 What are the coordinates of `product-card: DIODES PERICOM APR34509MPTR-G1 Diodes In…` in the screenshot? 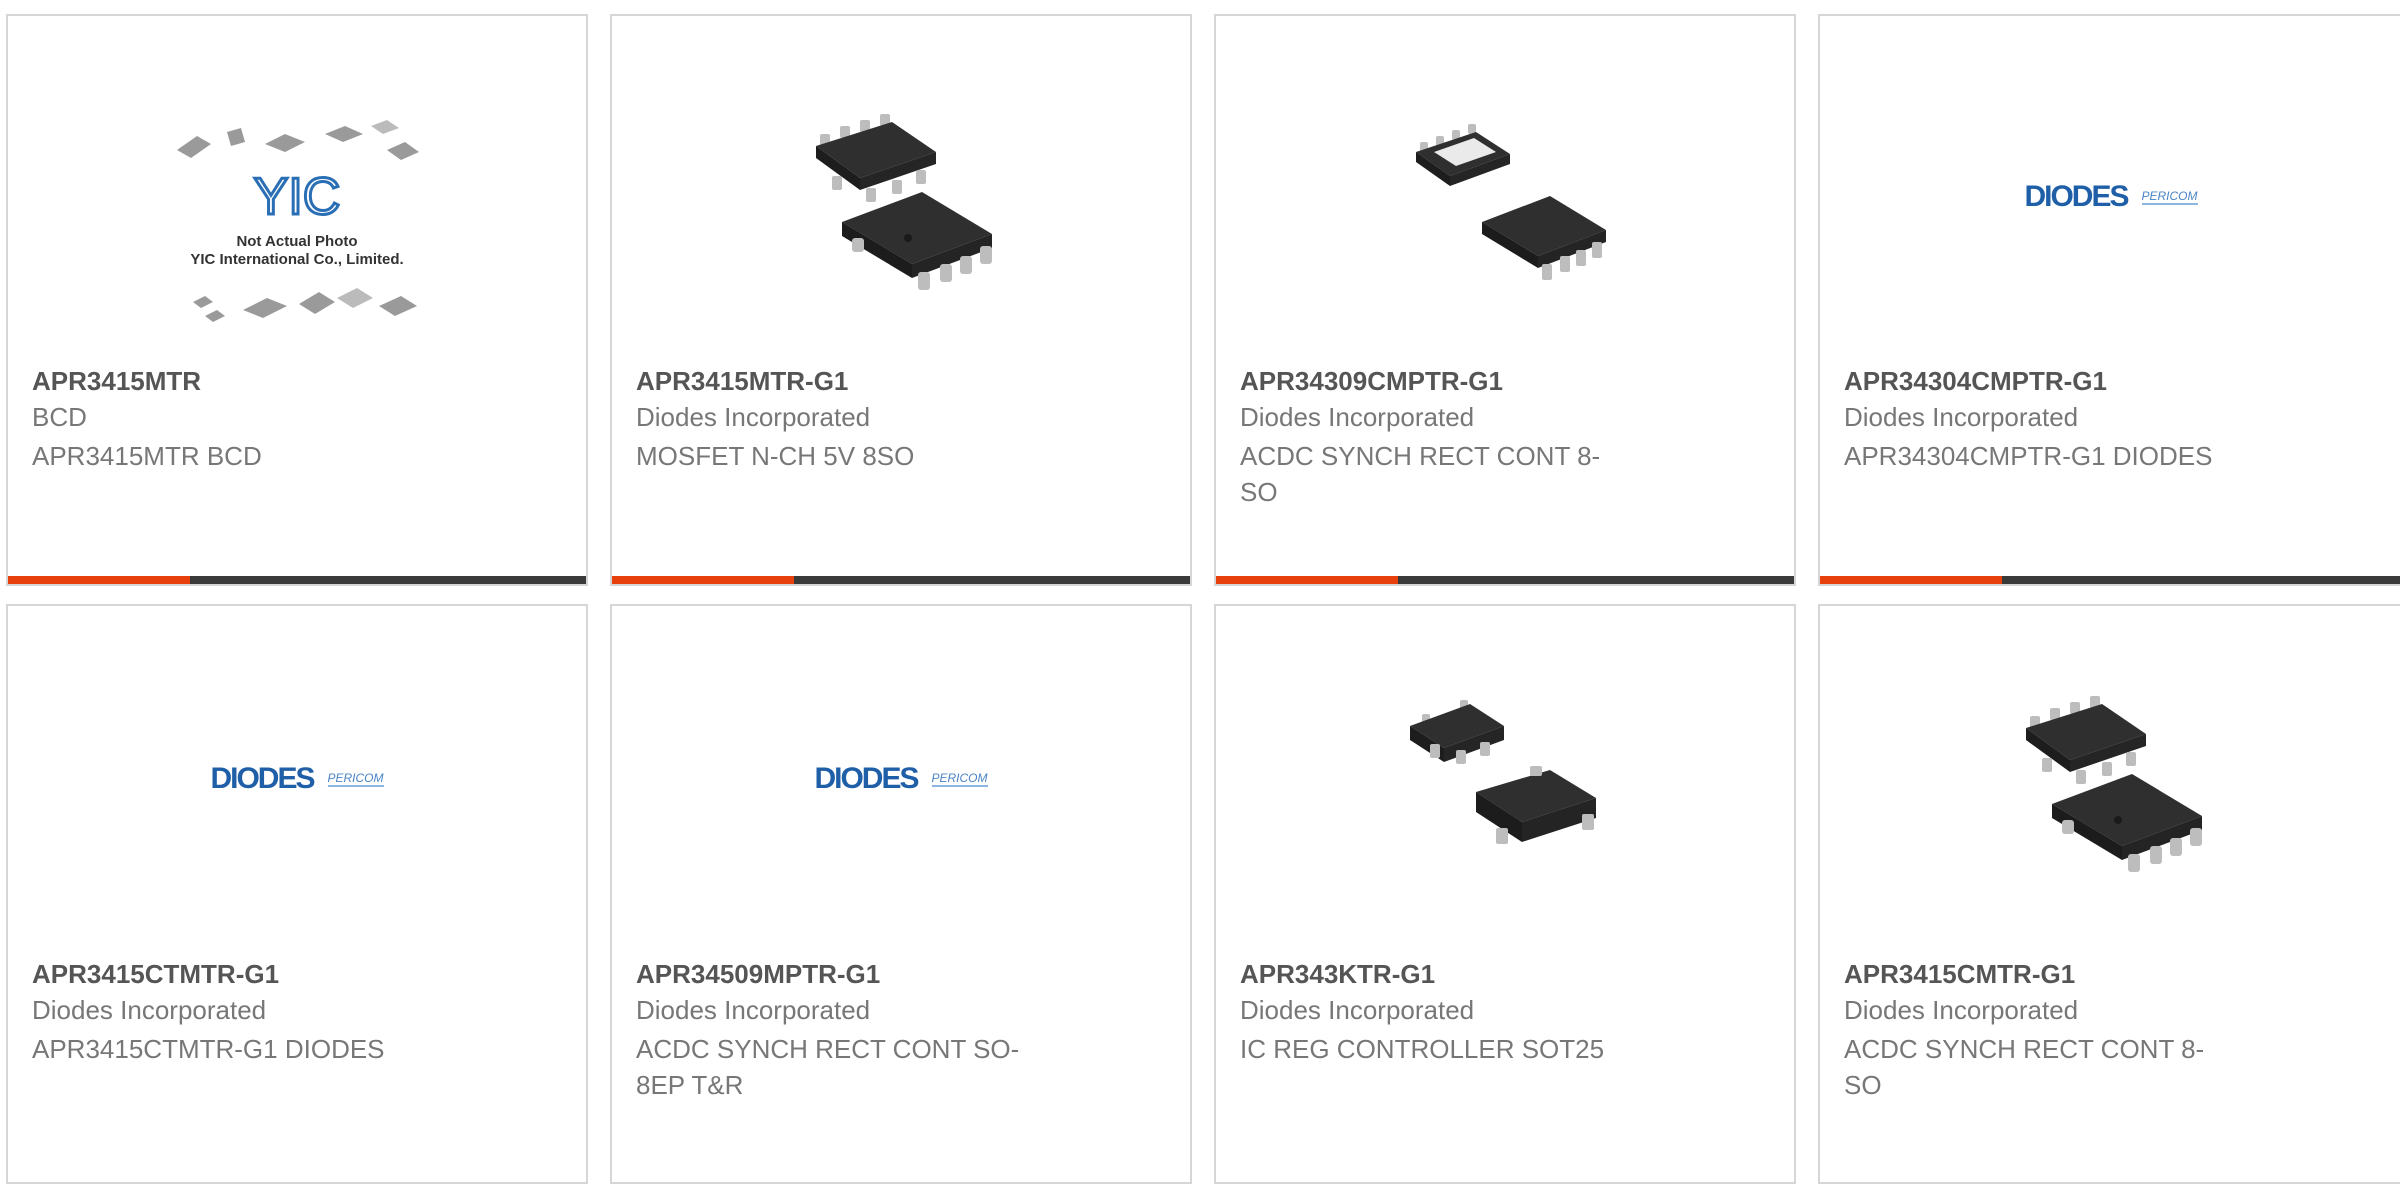 It's located at (901, 894).